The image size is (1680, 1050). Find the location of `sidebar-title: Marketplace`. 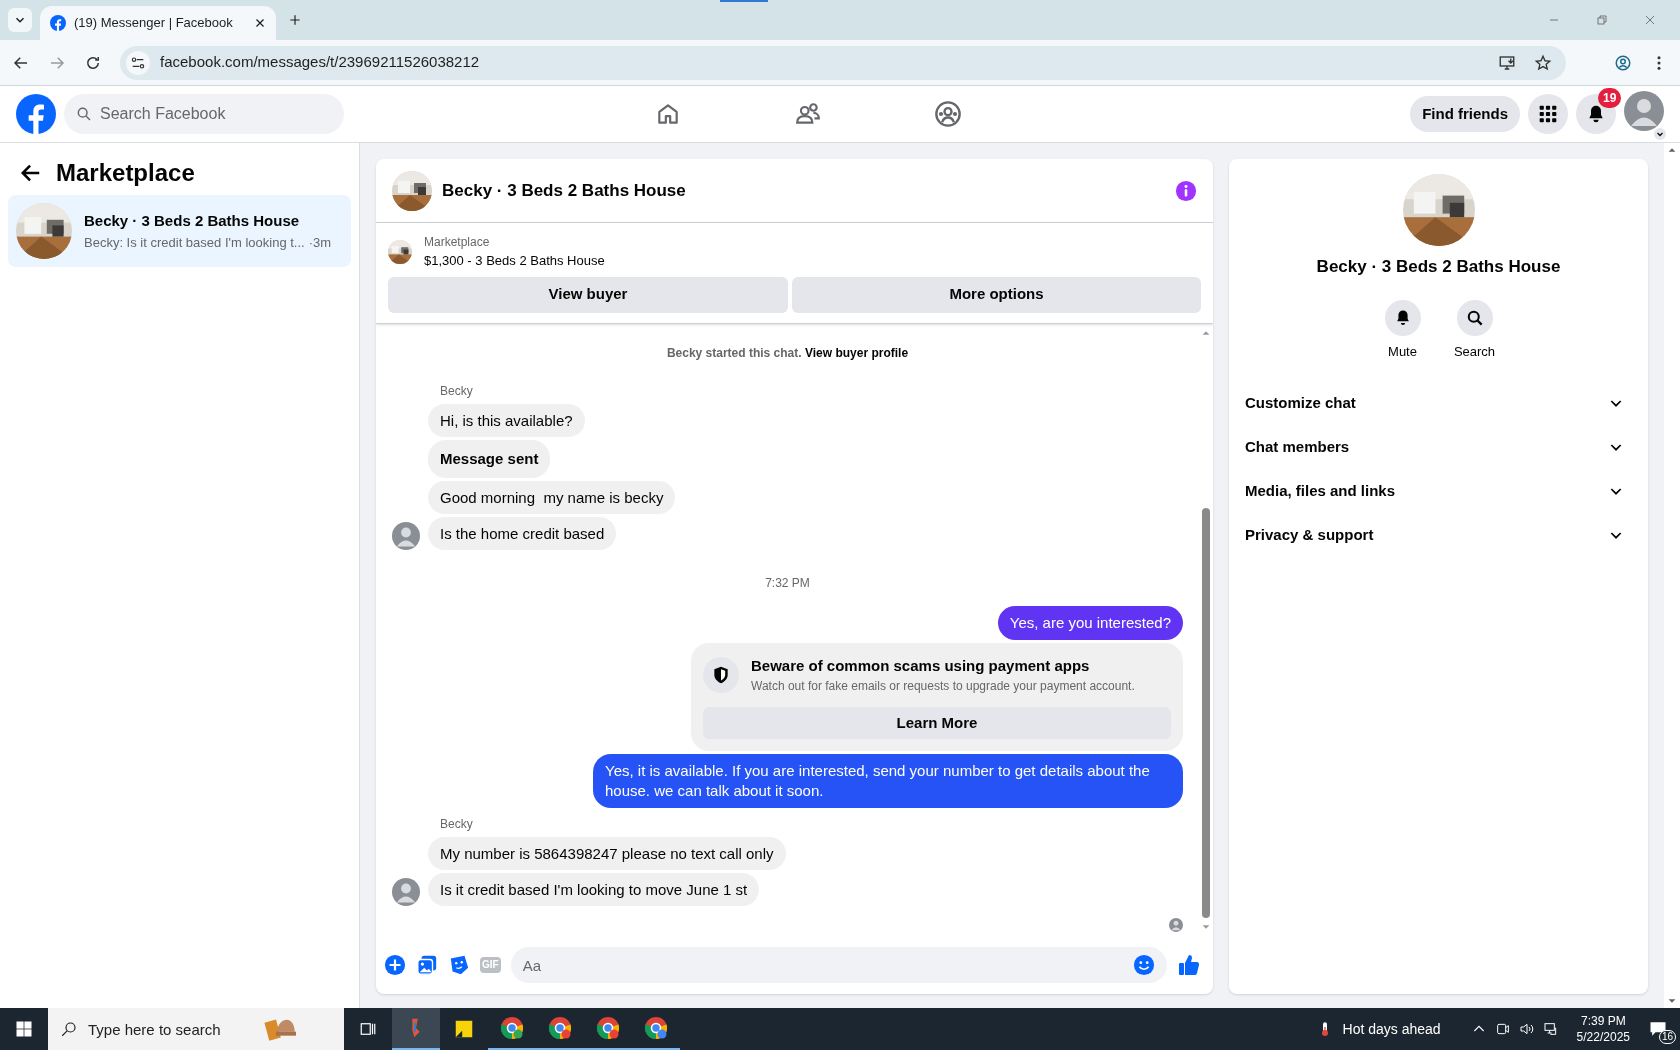

sidebar-title: Marketplace is located at coordinates (125, 173).